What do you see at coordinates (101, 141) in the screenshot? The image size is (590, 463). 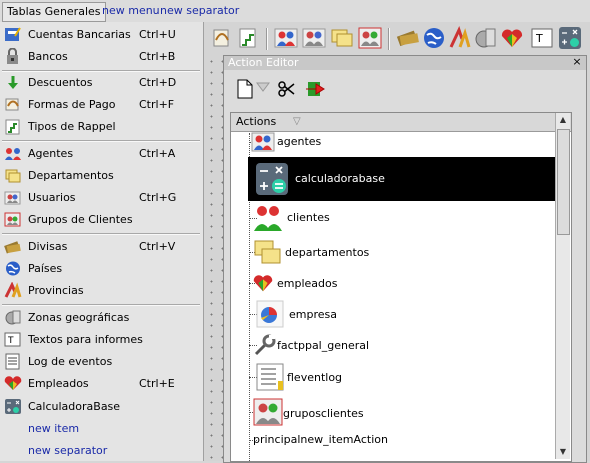 I see `menu-separator` at bounding box center [101, 141].